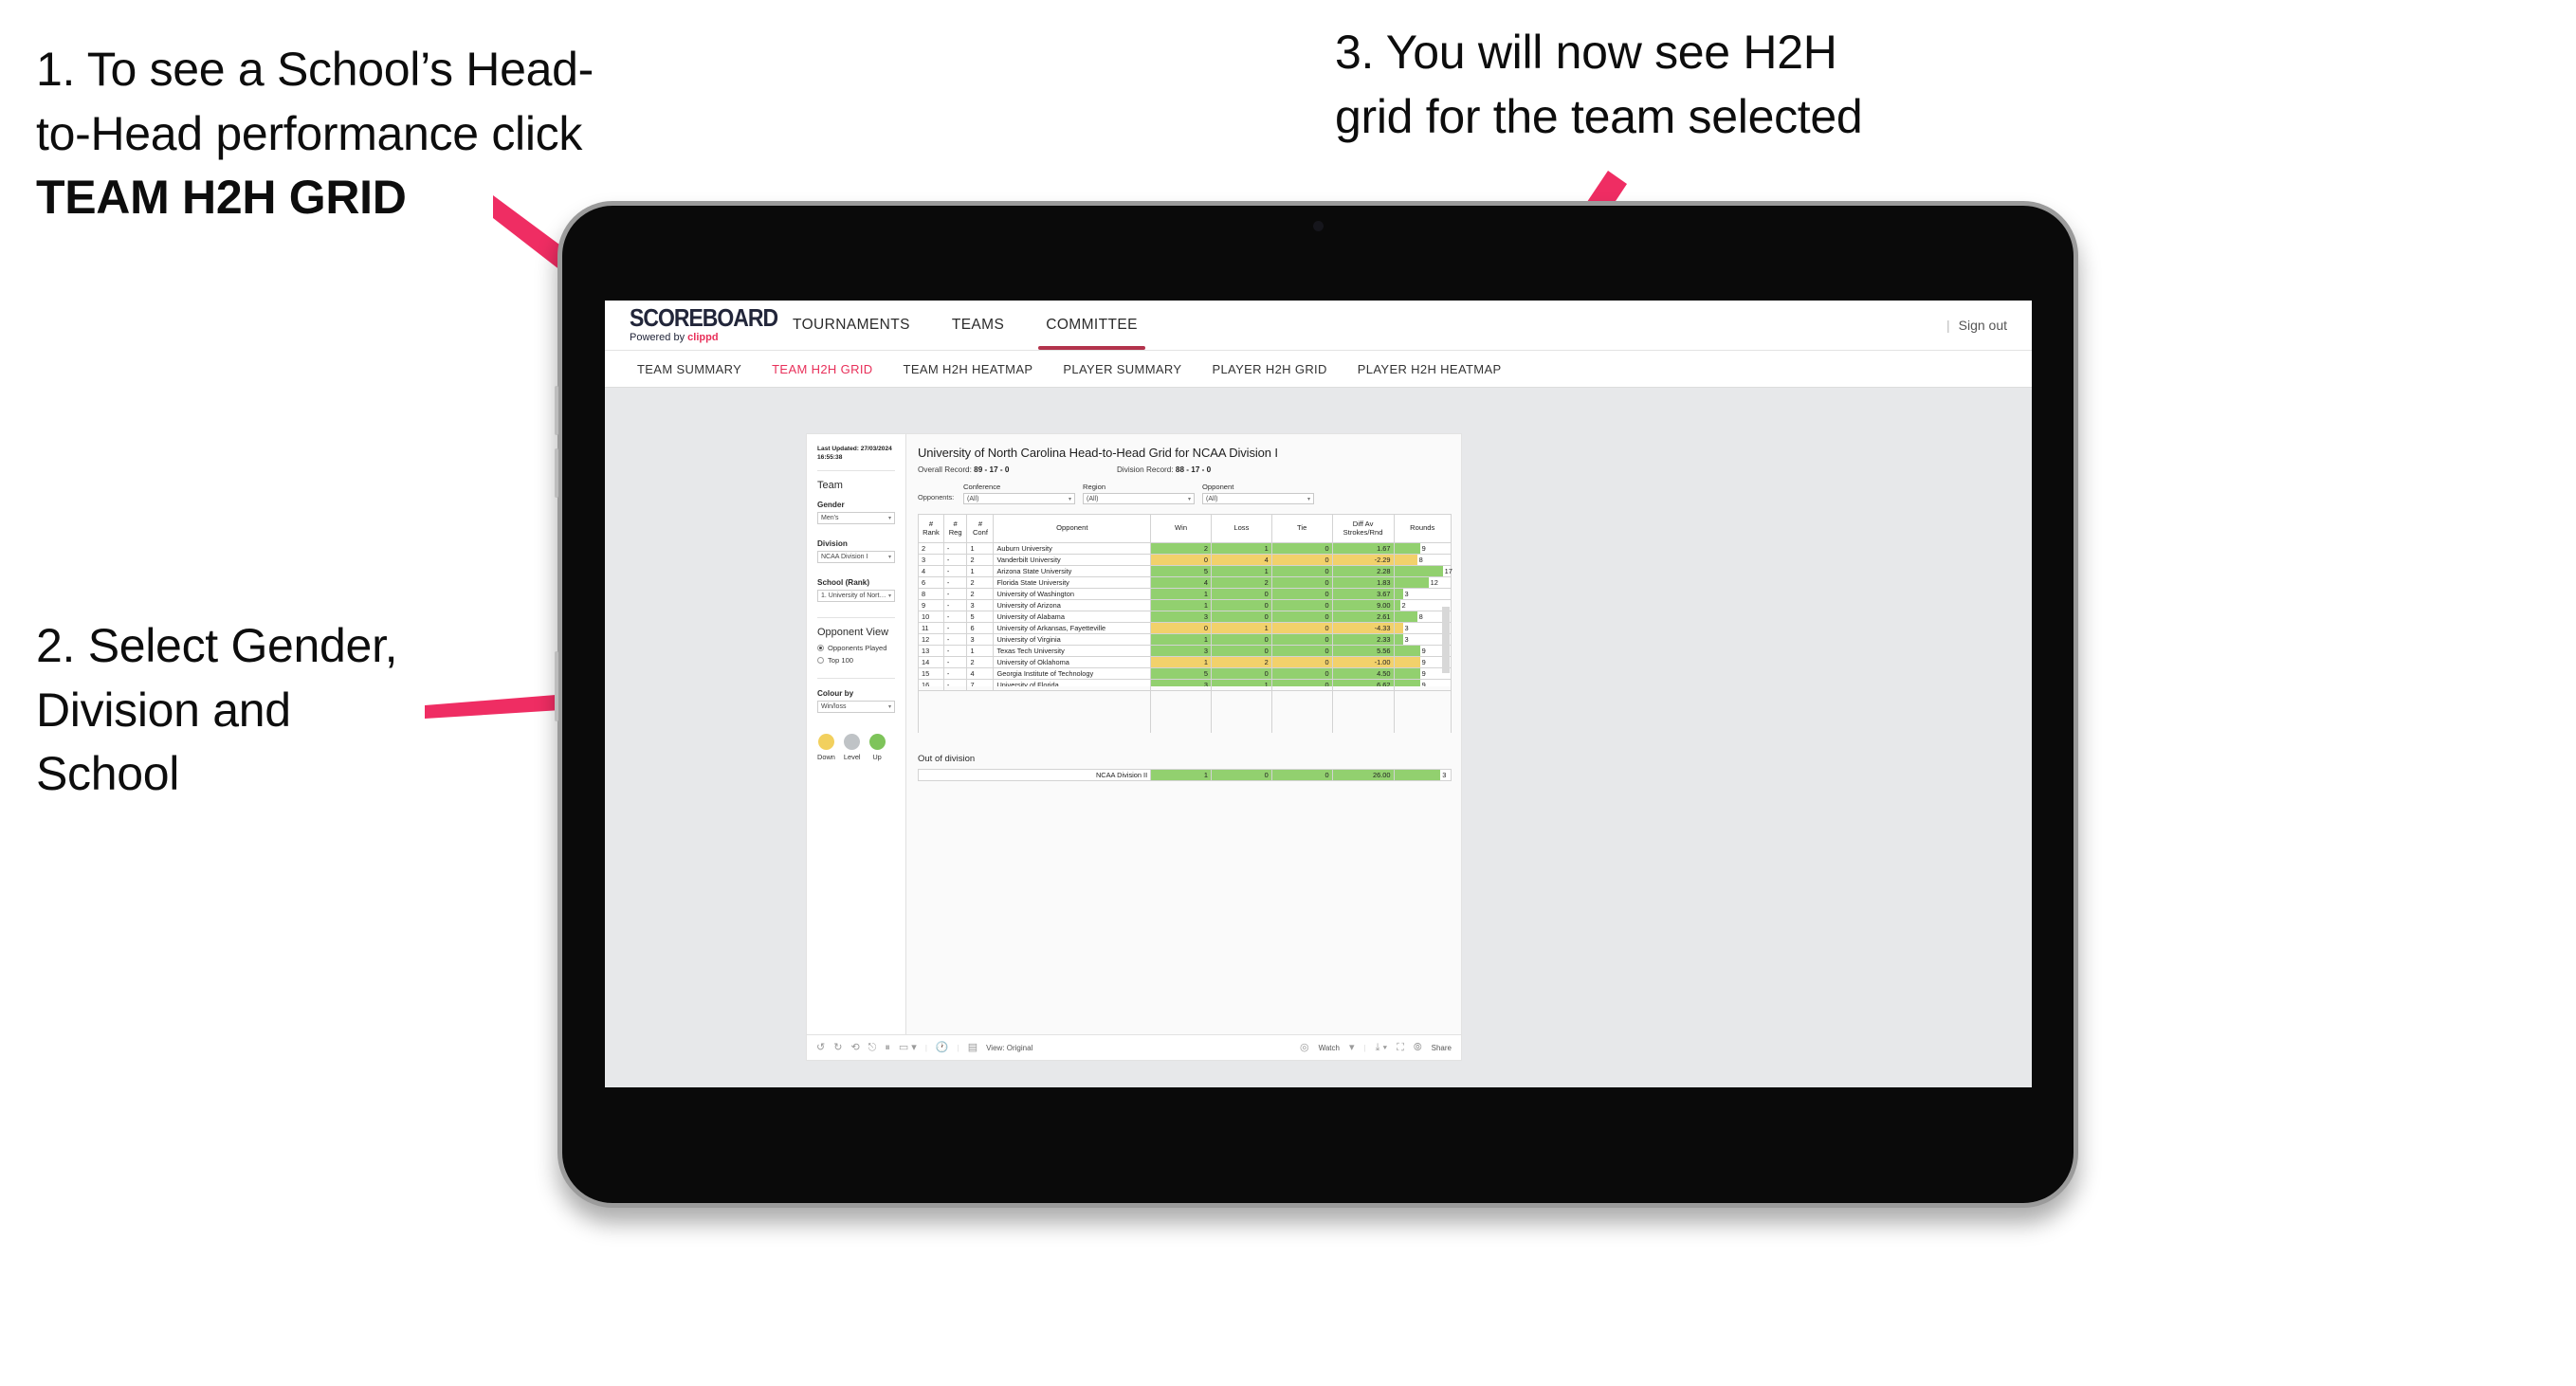 This screenshot has width=2576, height=1386. Describe the element at coordinates (854, 1047) in the screenshot. I see `revert-icon: ⟲` at that location.